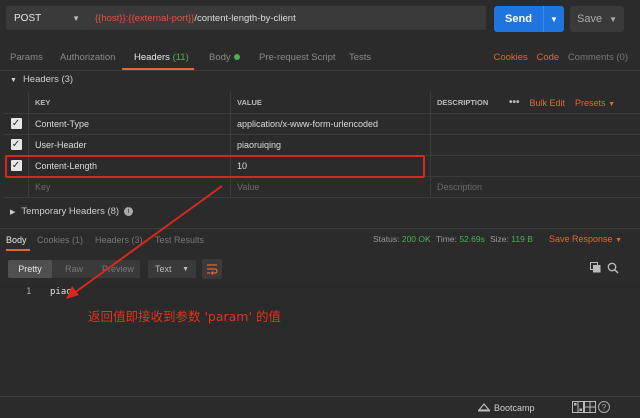  Describe the element at coordinates (184, 316) in the screenshot. I see `annotation-text: 返回值即接收到参数 'param' 的值` at that location.